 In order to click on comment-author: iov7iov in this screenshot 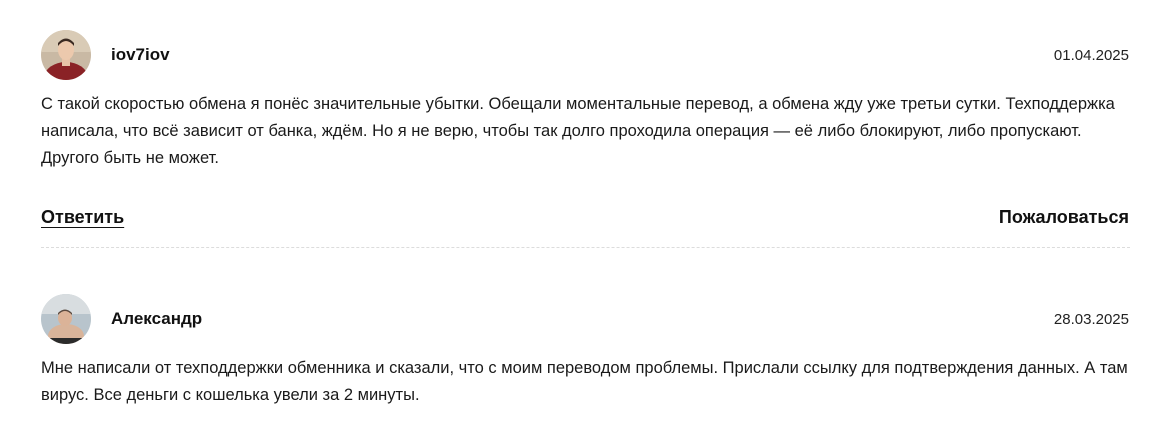, I will do `click(140, 55)`.